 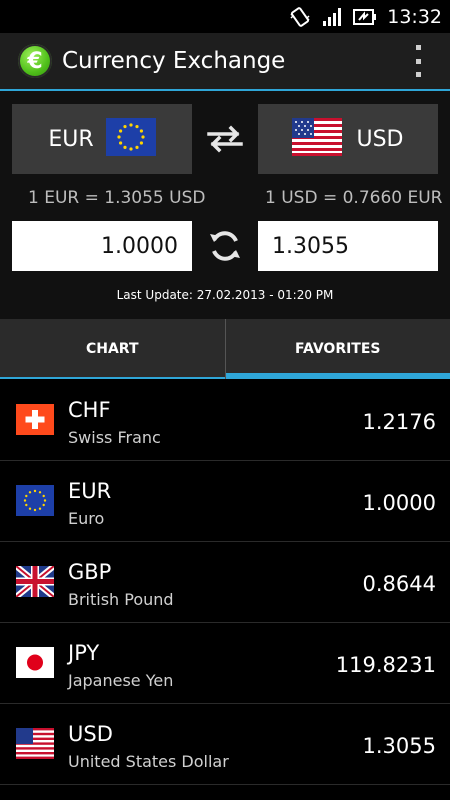 What do you see at coordinates (414, 16) in the screenshot?
I see `clock: 13:32` at bounding box center [414, 16].